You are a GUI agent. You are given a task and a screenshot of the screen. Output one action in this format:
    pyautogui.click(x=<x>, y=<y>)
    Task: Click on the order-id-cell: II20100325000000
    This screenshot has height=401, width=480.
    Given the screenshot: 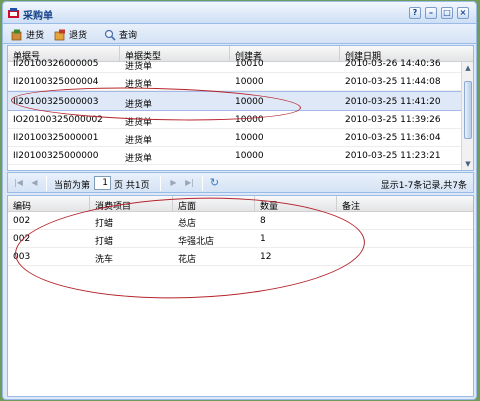 What is the action you would take?
    pyautogui.click(x=56, y=156)
    